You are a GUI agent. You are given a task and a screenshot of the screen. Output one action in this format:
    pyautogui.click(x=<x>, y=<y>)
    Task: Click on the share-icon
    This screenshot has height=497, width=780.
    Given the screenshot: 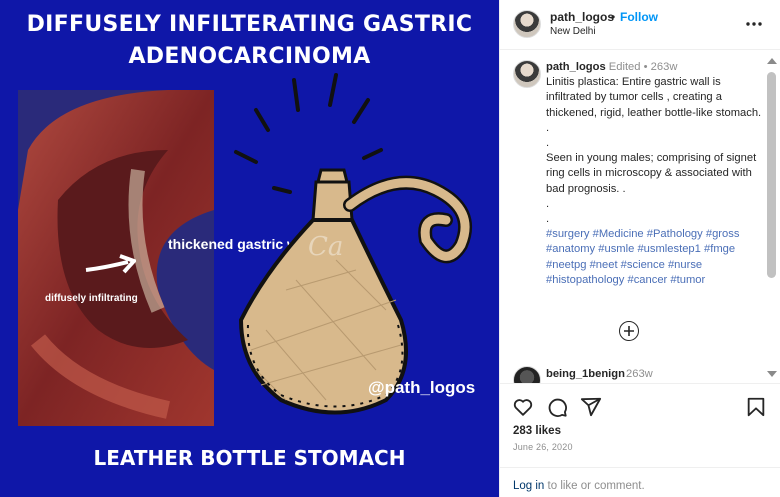 What is the action you would take?
    pyautogui.click(x=591, y=407)
    